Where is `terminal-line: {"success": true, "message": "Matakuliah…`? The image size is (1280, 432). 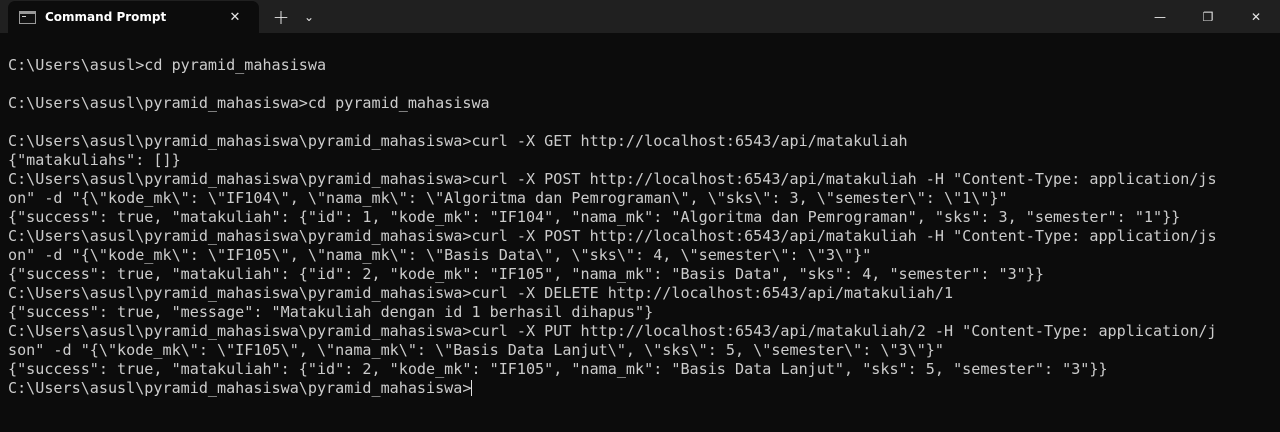 terminal-line: {"success": true, "message": "Matakuliah… is located at coordinates (331, 312).